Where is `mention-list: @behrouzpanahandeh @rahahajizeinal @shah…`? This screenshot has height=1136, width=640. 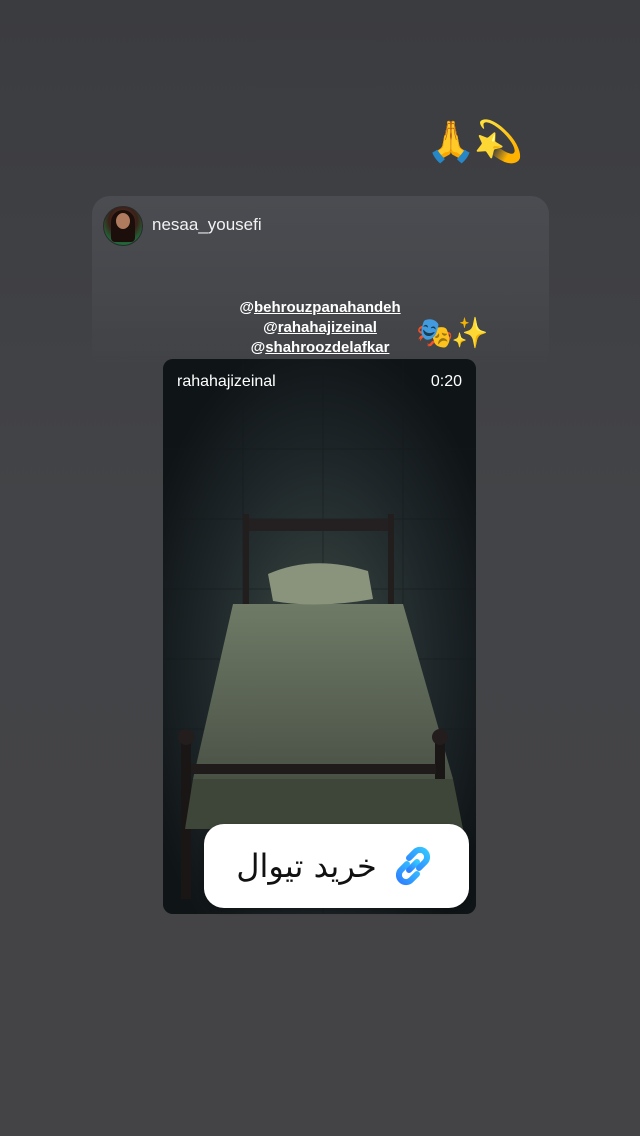 mention-list: @behrouzpanahandeh @rahahajizeinal @shah… is located at coordinates (320, 328).